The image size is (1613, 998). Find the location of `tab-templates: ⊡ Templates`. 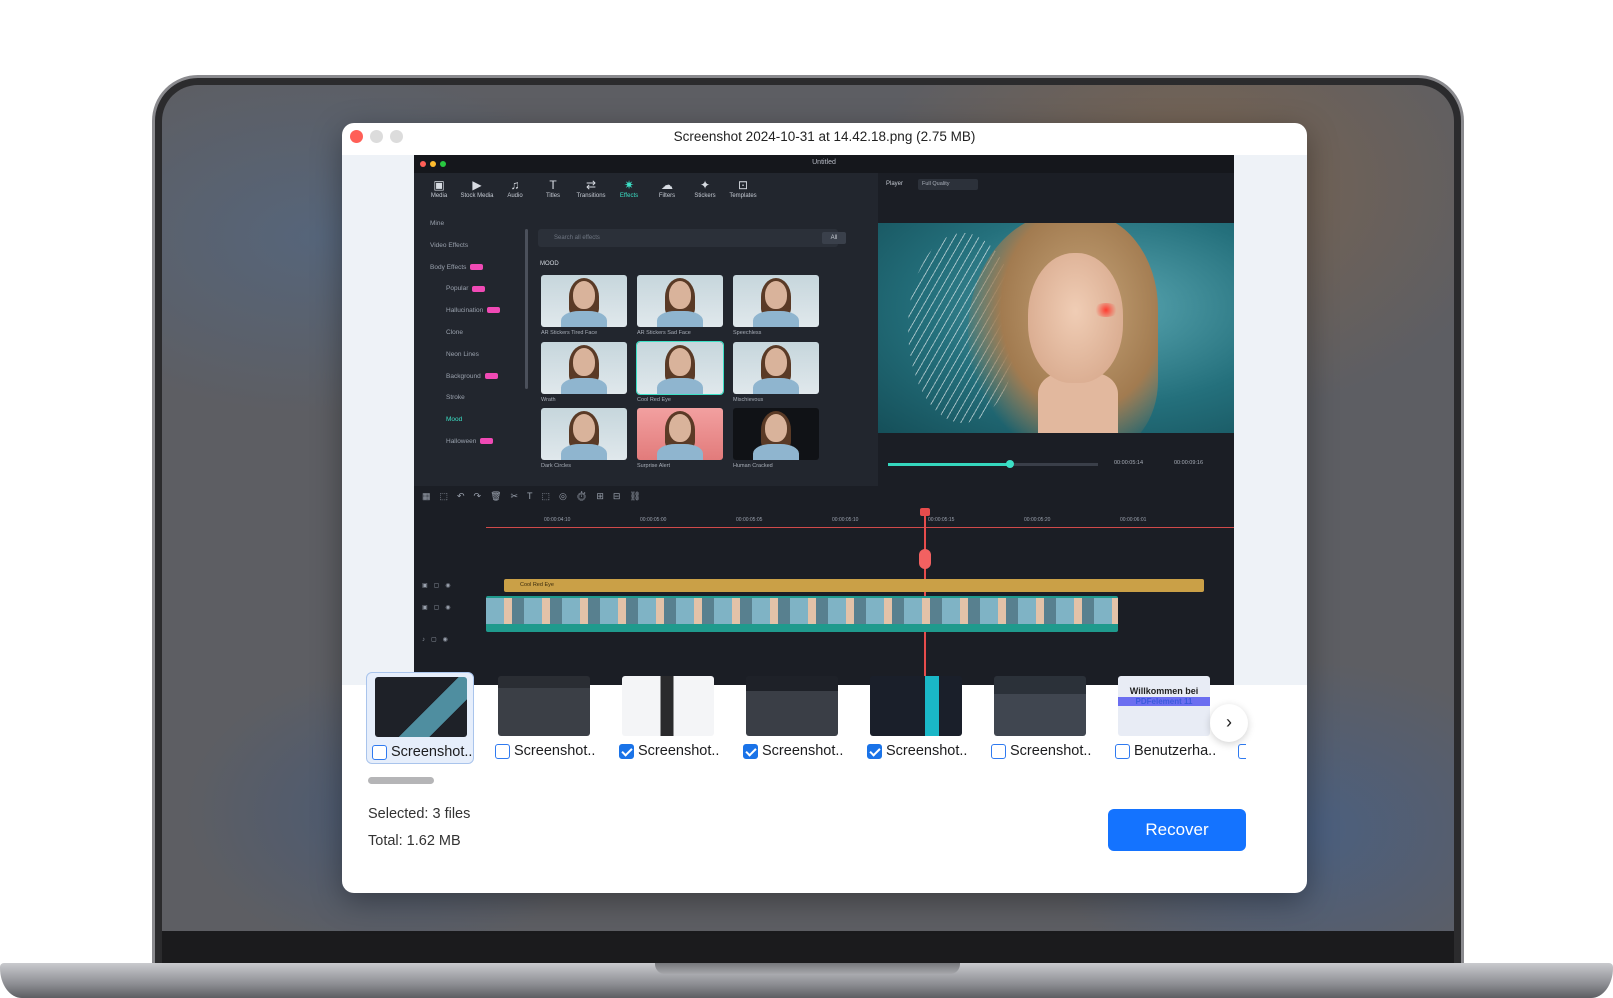

tab-templates: ⊡ Templates is located at coordinates (743, 192).